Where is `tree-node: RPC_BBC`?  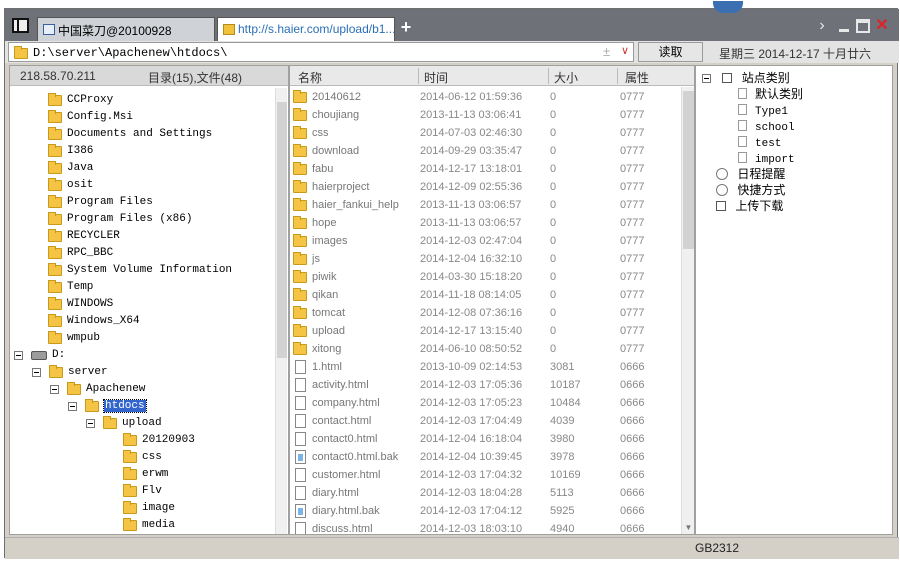 tree-node: RPC_BBC is located at coordinates (80, 253).